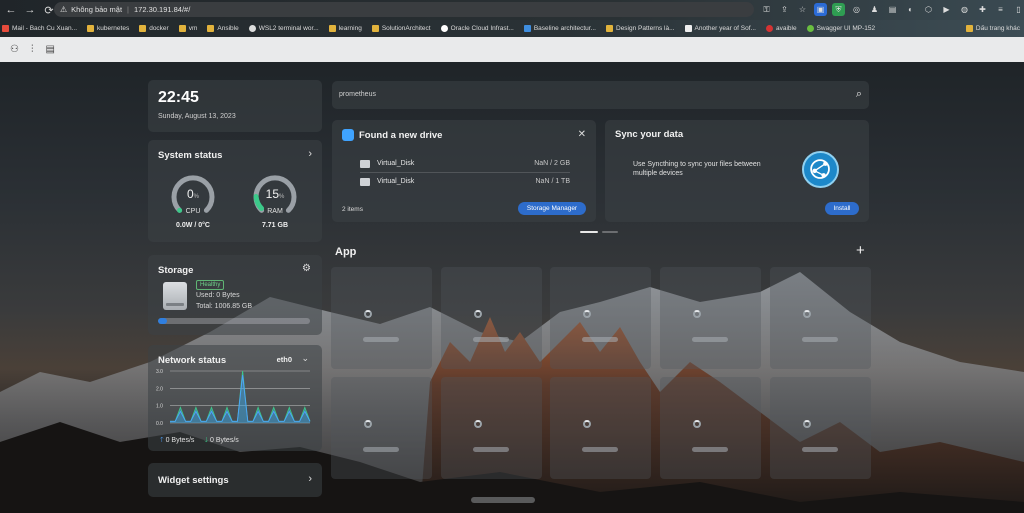 The height and width of the screenshot is (513, 1024). What do you see at coordinates (784, 9) in the screenshot?
I see `share-icon: ⇪` at bounding box center [784, 9].